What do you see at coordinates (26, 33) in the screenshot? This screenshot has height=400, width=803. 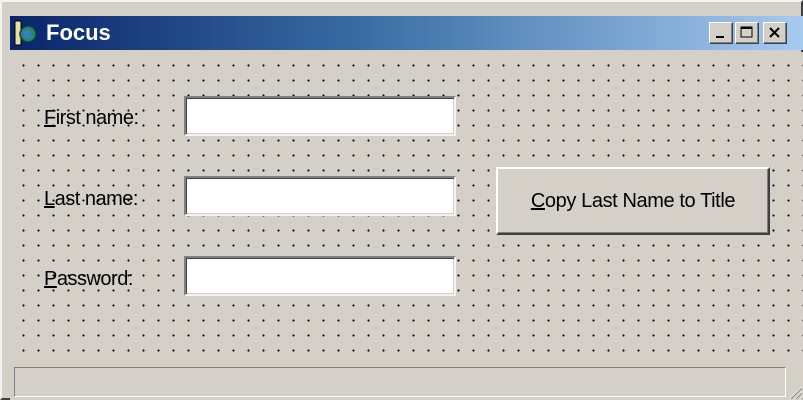 I see `app-icon` at bounding box center [26, 33].